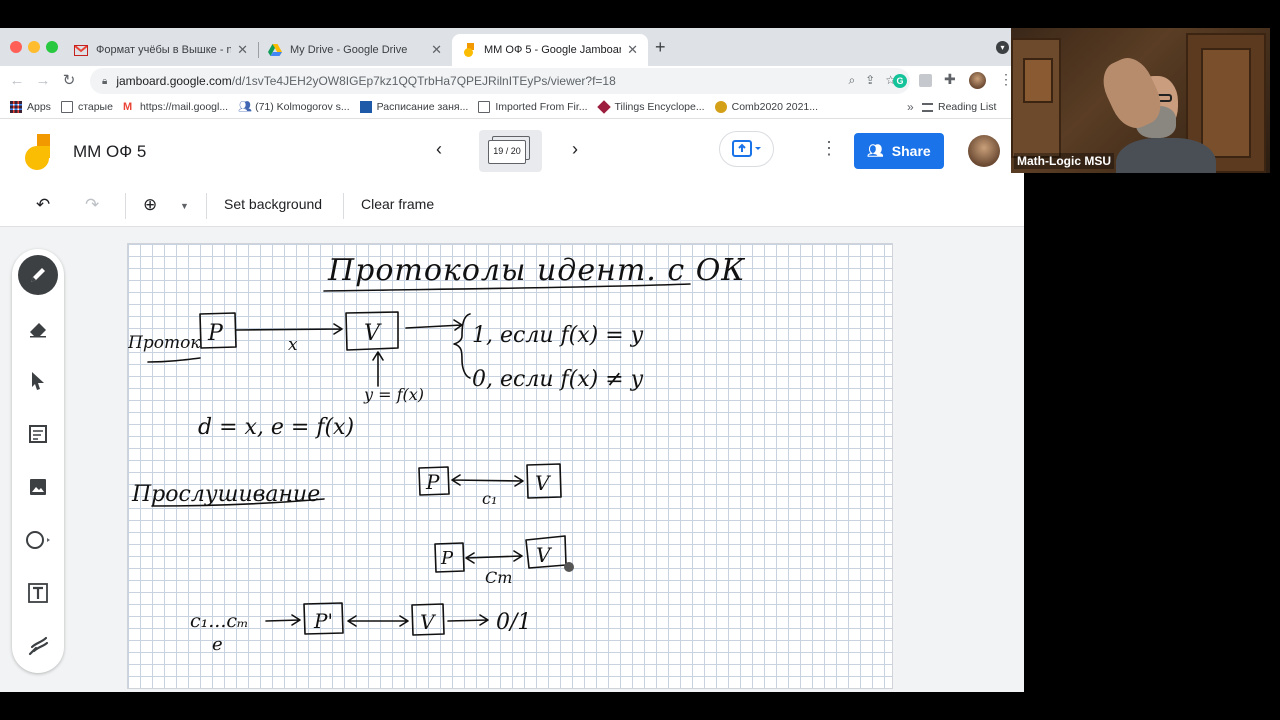  What do you see at coordinates (219, 621) in the screenshot?
I see `bottom-c-sequence: c₁...cₘ` at bounding box center [219, 621].